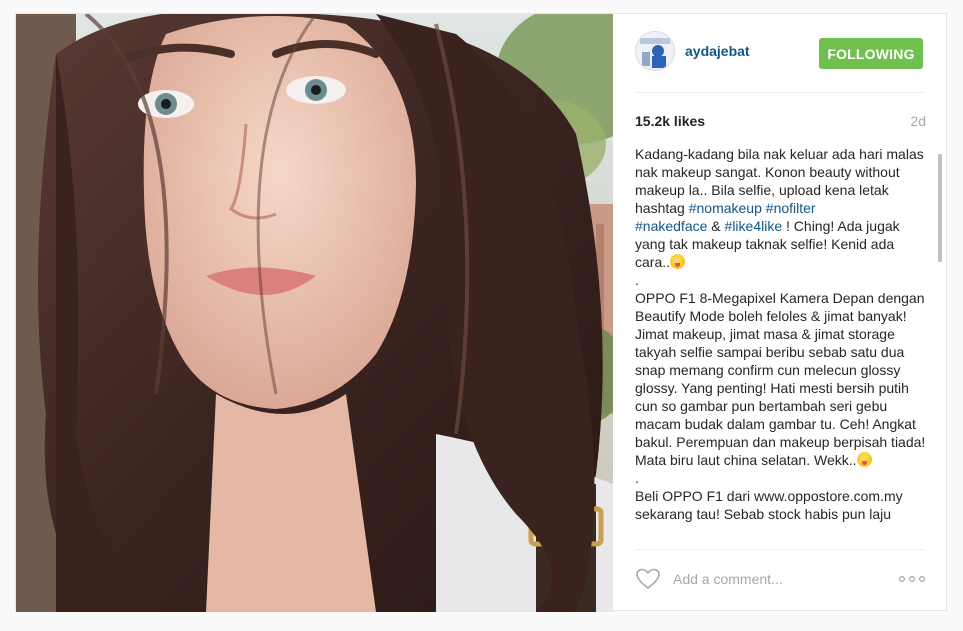  Describe the element at coordinates (871, 53) in the screenshot. I see `following-button: FOLLOWING` at that location.